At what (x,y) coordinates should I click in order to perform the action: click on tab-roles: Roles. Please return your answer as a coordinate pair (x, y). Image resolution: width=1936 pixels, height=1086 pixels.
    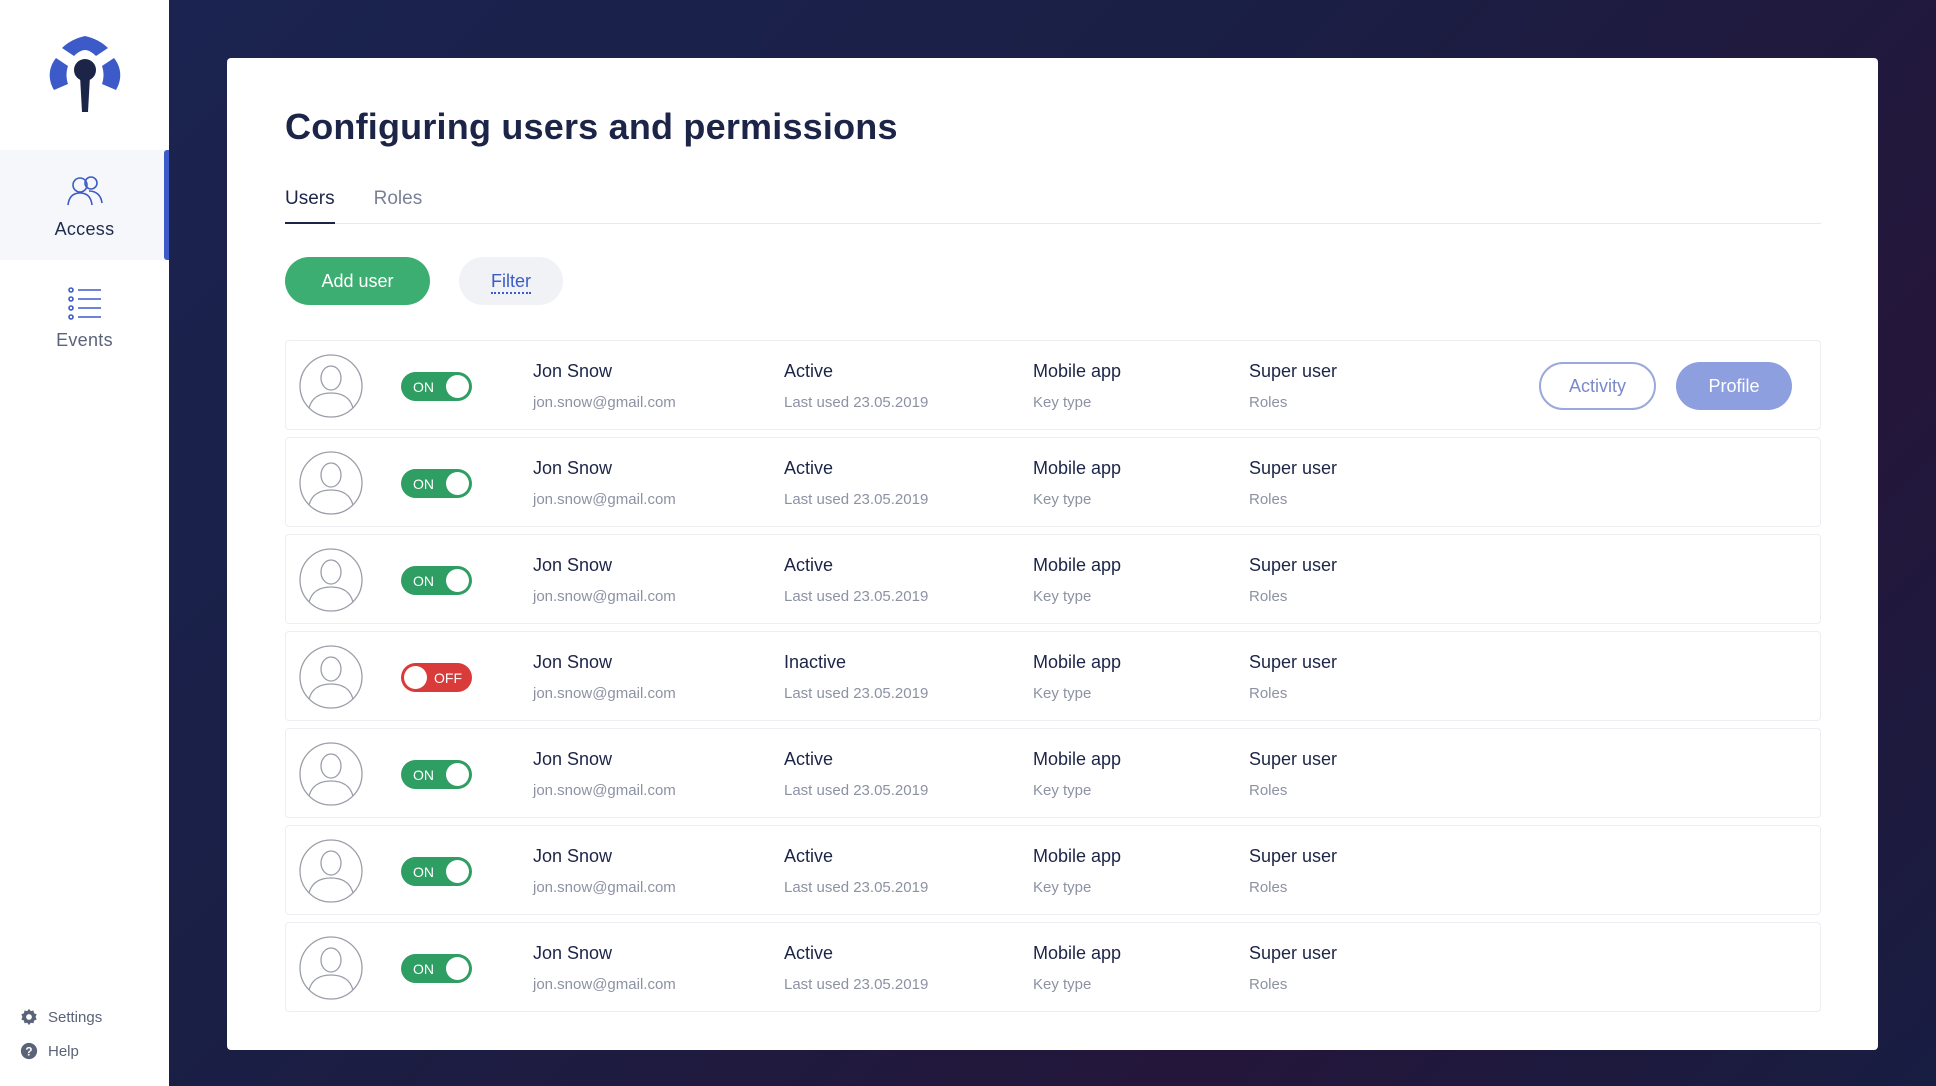
    Looking at the image, I should click on (398, 206).